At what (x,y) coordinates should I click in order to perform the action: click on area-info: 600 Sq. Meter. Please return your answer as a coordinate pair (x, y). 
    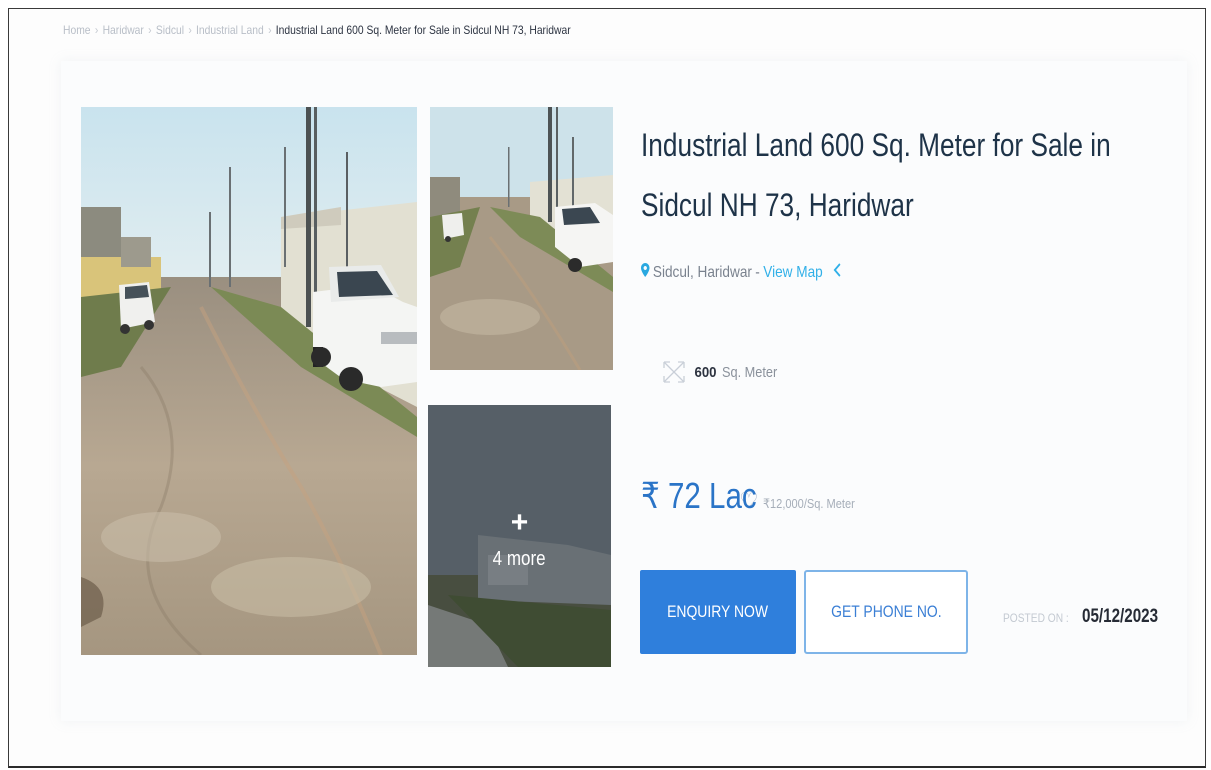
    Looking at the image, I should click on (724, 372).